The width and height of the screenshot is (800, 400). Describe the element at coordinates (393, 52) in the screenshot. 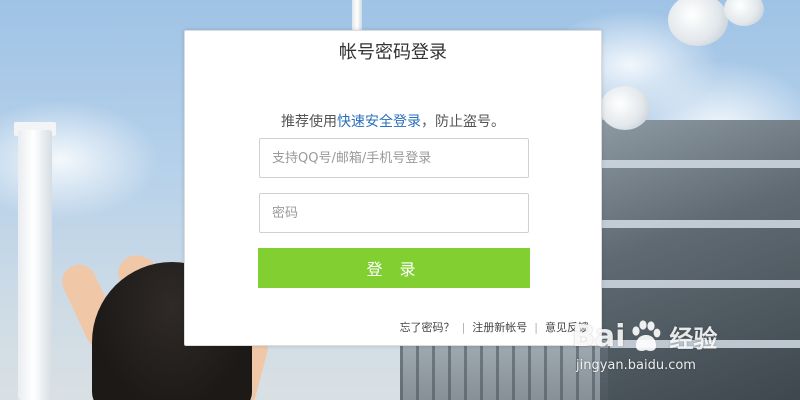

I see `login-title: 帐号密码登录` at that location.